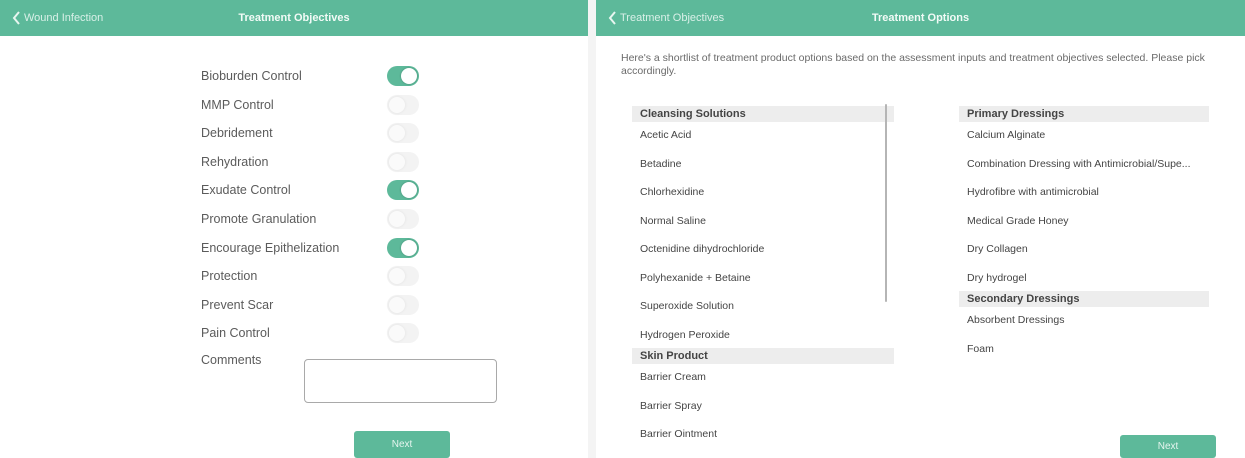 This screenshot has height=458, width=1245. Describe the element at coordinates (678, 434) in the screenshot. I see `option-item: Barrier Ointment` at that location.